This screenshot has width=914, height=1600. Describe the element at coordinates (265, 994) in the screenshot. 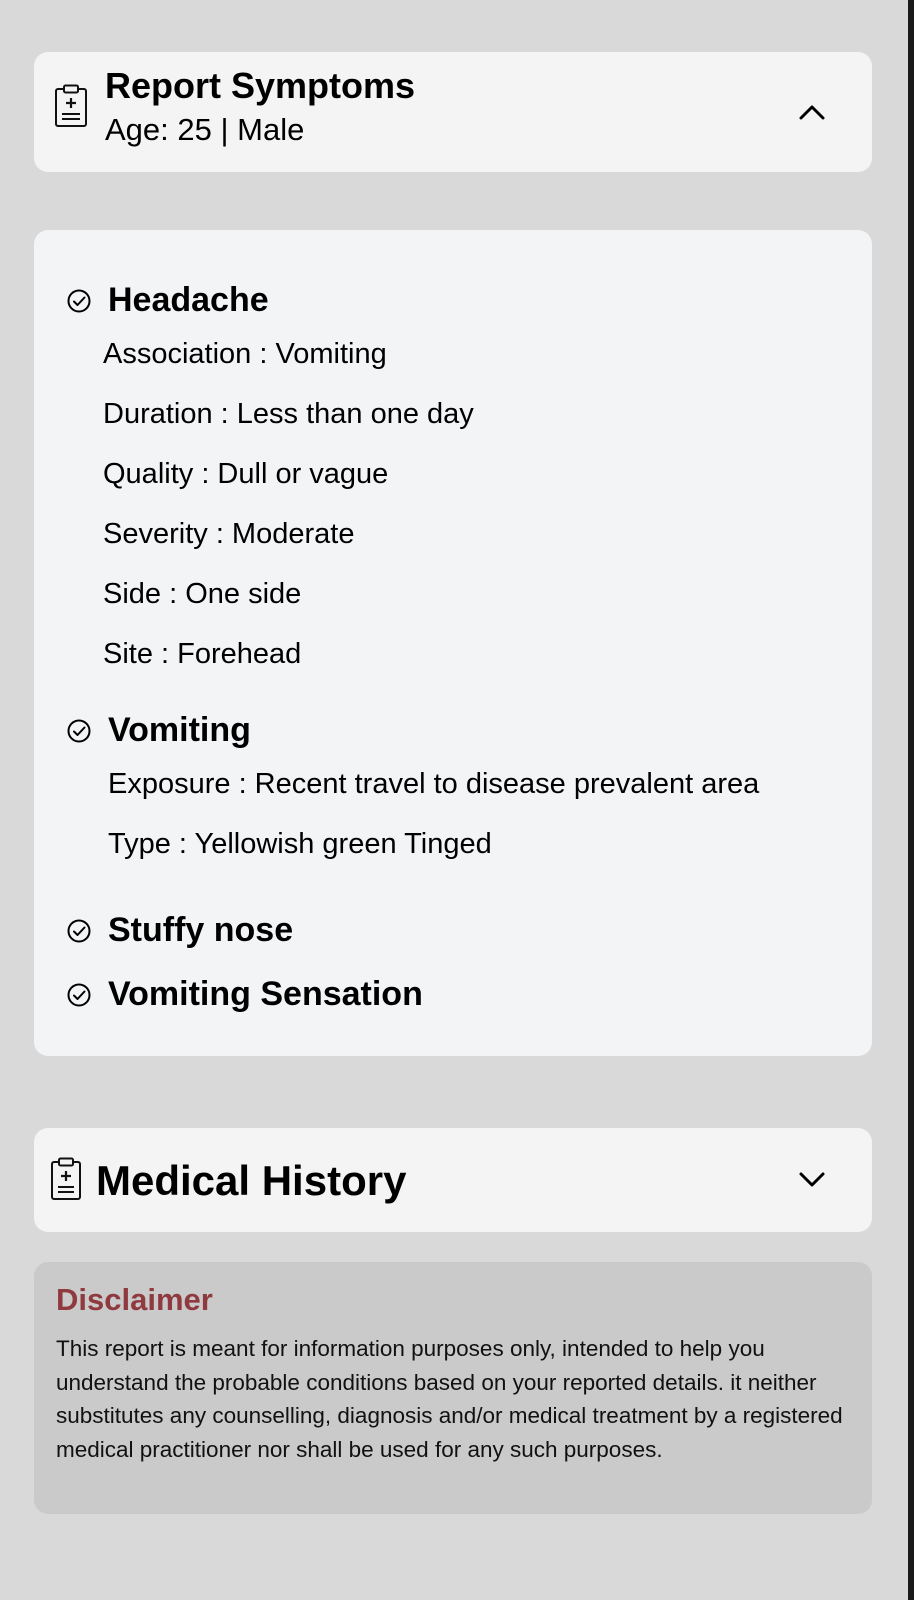

I see `symptom-title: Vomiting Sensation` at that location.